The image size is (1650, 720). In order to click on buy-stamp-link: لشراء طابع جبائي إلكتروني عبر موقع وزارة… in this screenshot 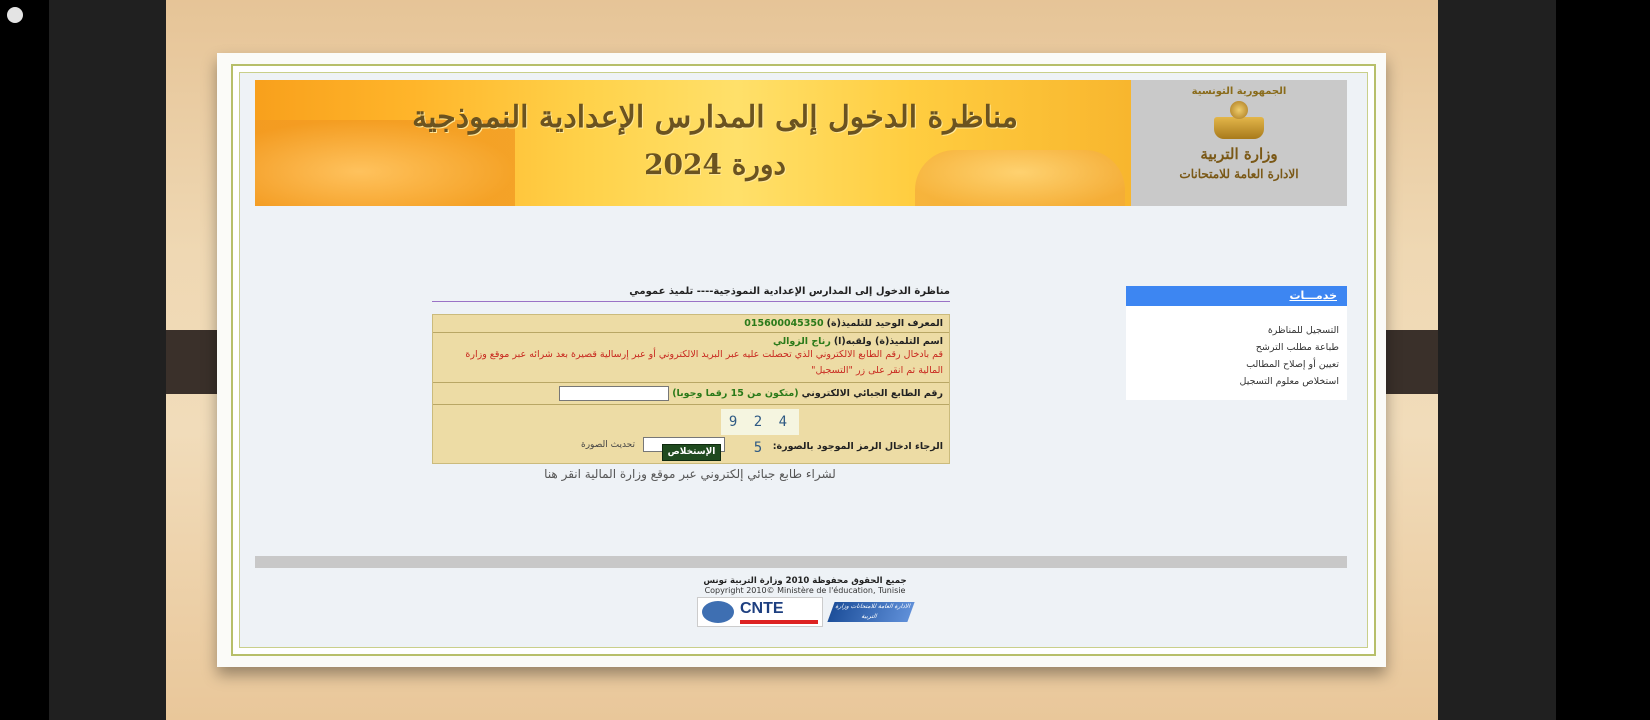, I will do `click(690, 474)`.